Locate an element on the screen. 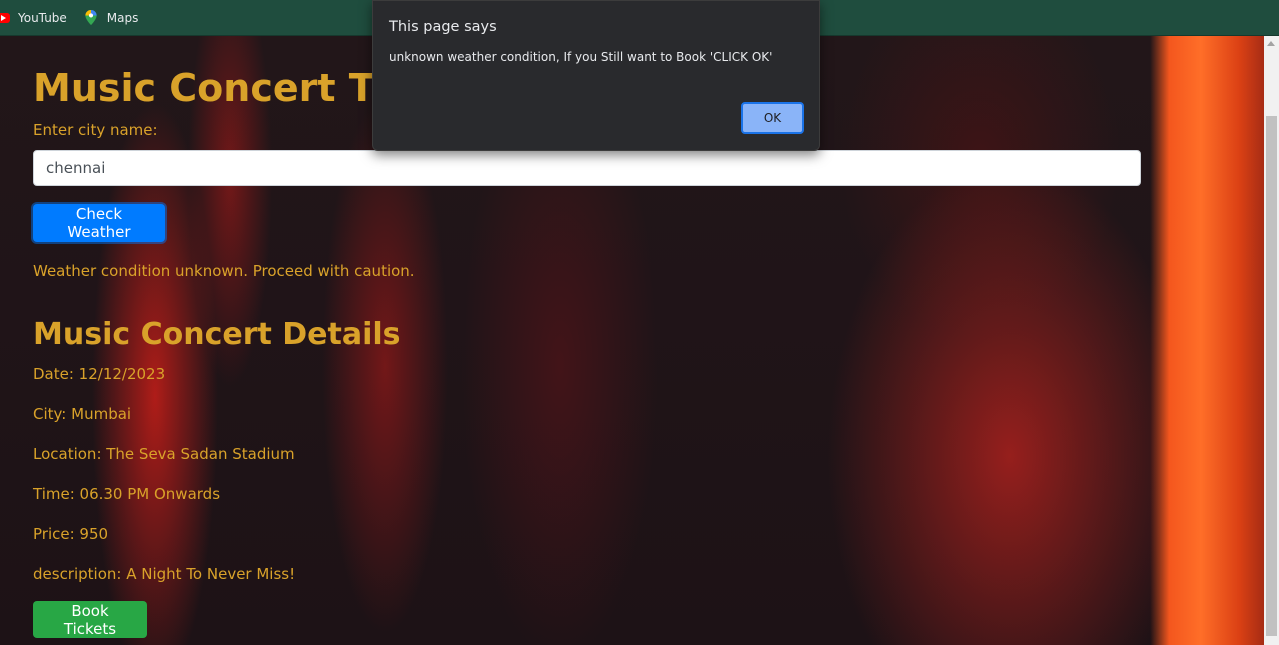  bookmark-label: Maps is located at coordinates (122, 17).